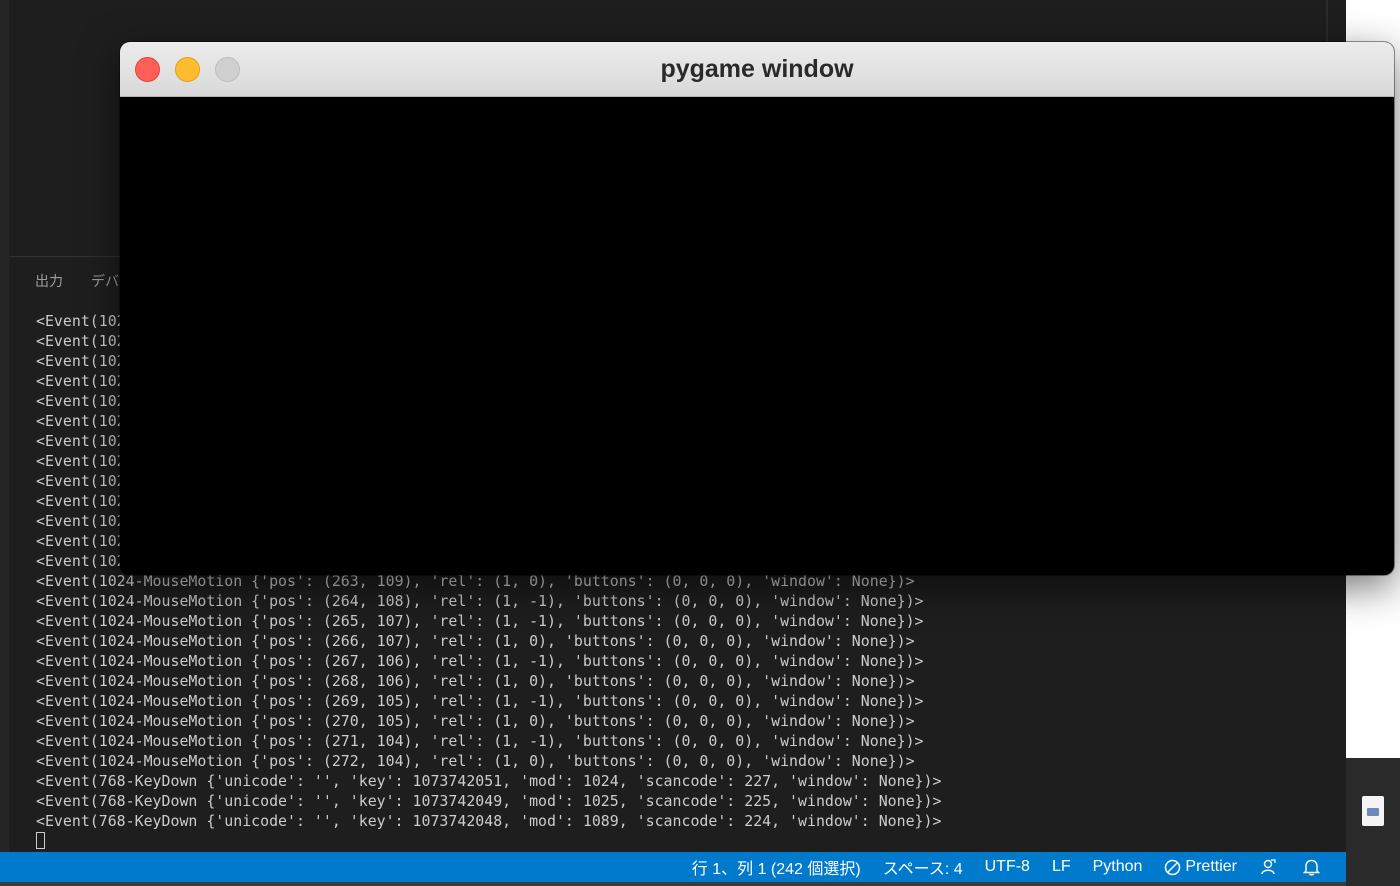 Image resolution: width=1400 pixels, height=886 pixels. I want to click on bell-icon, so click(1311, 867).